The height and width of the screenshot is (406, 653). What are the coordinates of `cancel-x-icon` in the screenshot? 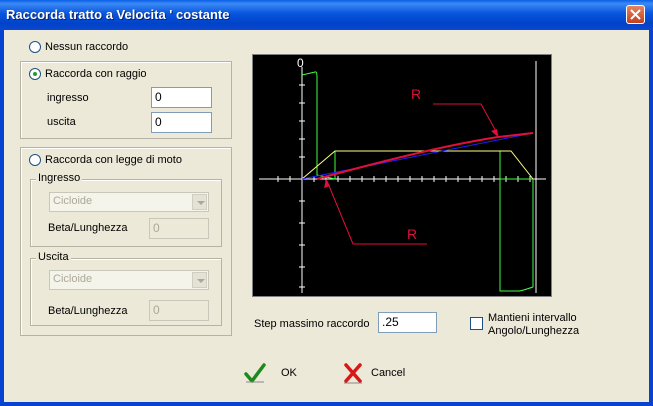 It's located at (353, 373).